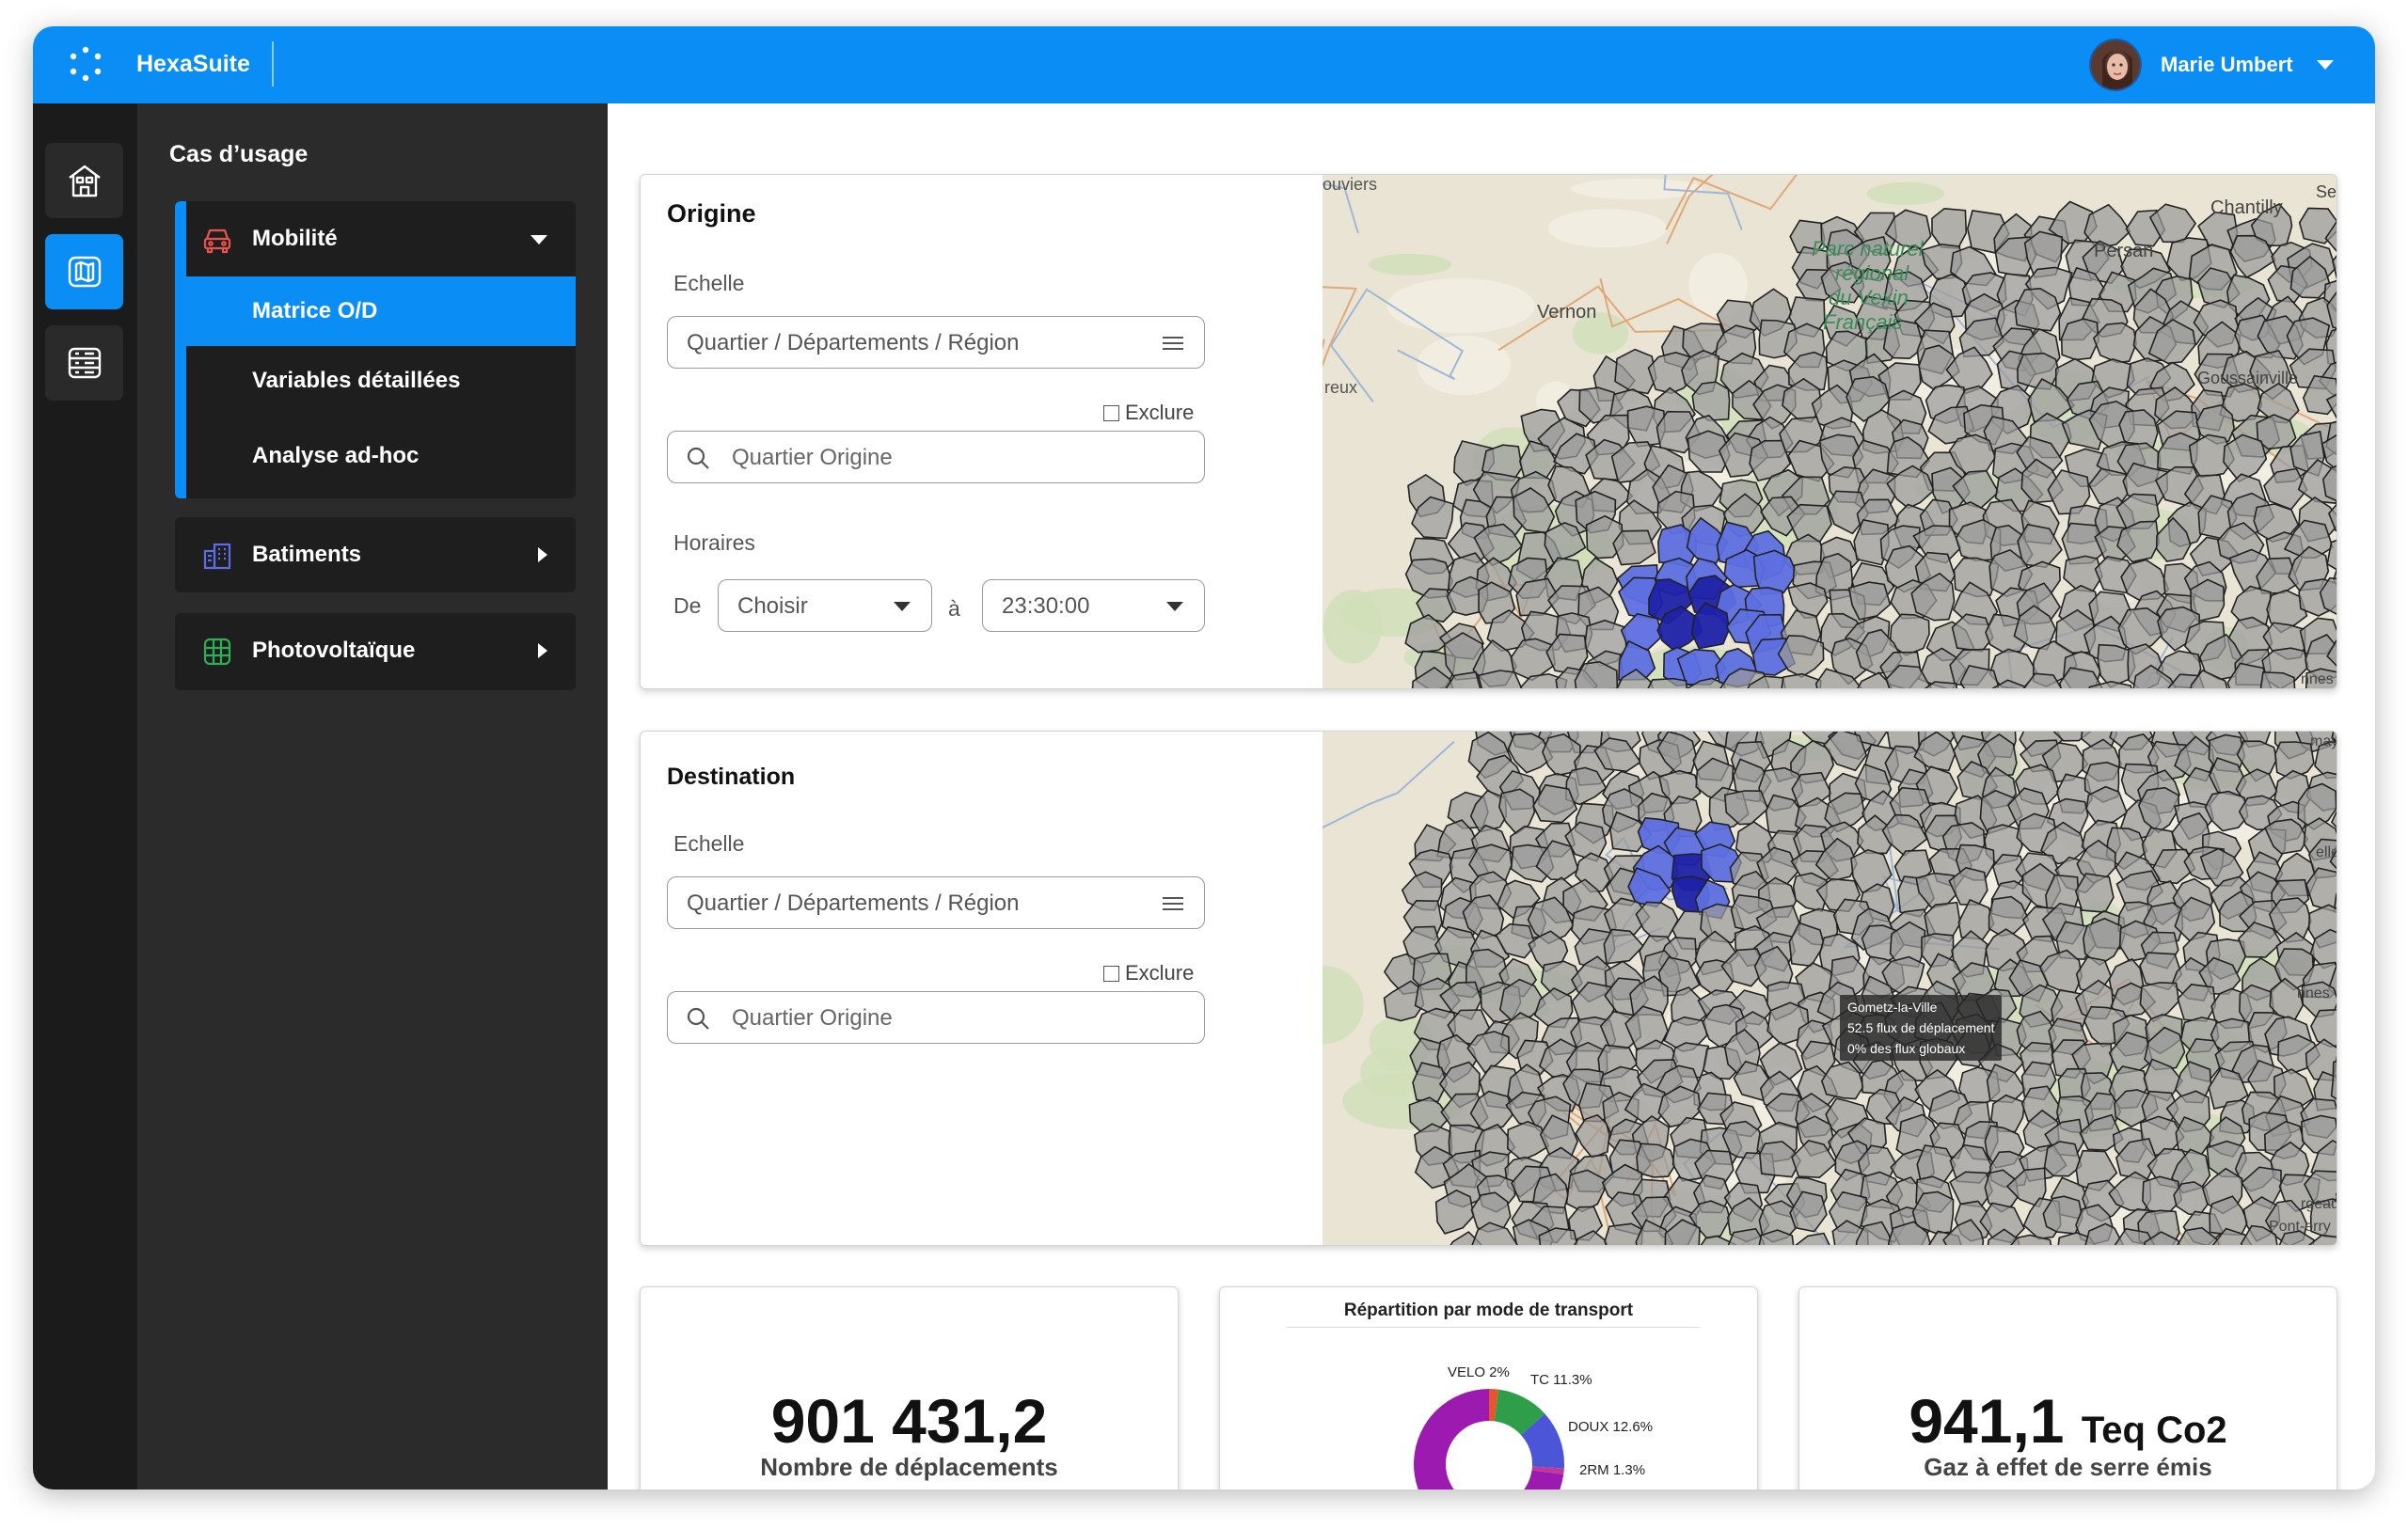 The height and width of the screenshot is (1529, 2408). Describe the element at coordinates (1094, 605) in the screenshot. I see `to-time-select: 23:30:00` at that location.